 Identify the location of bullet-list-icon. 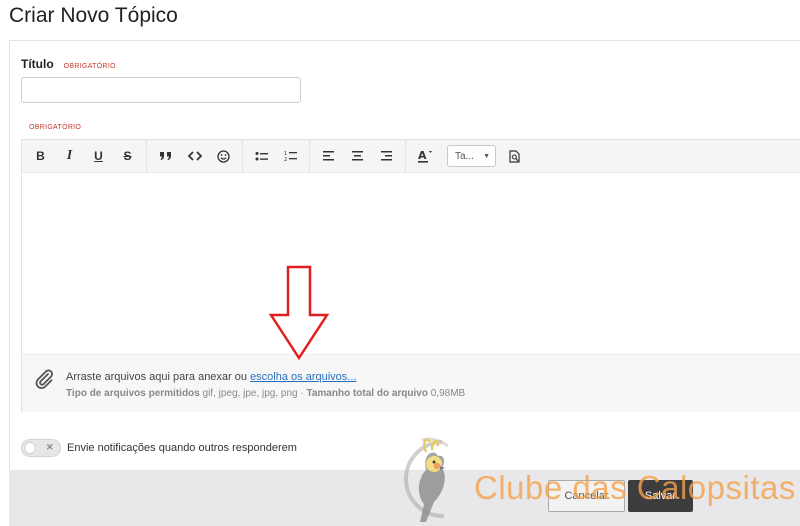
(261, 155).